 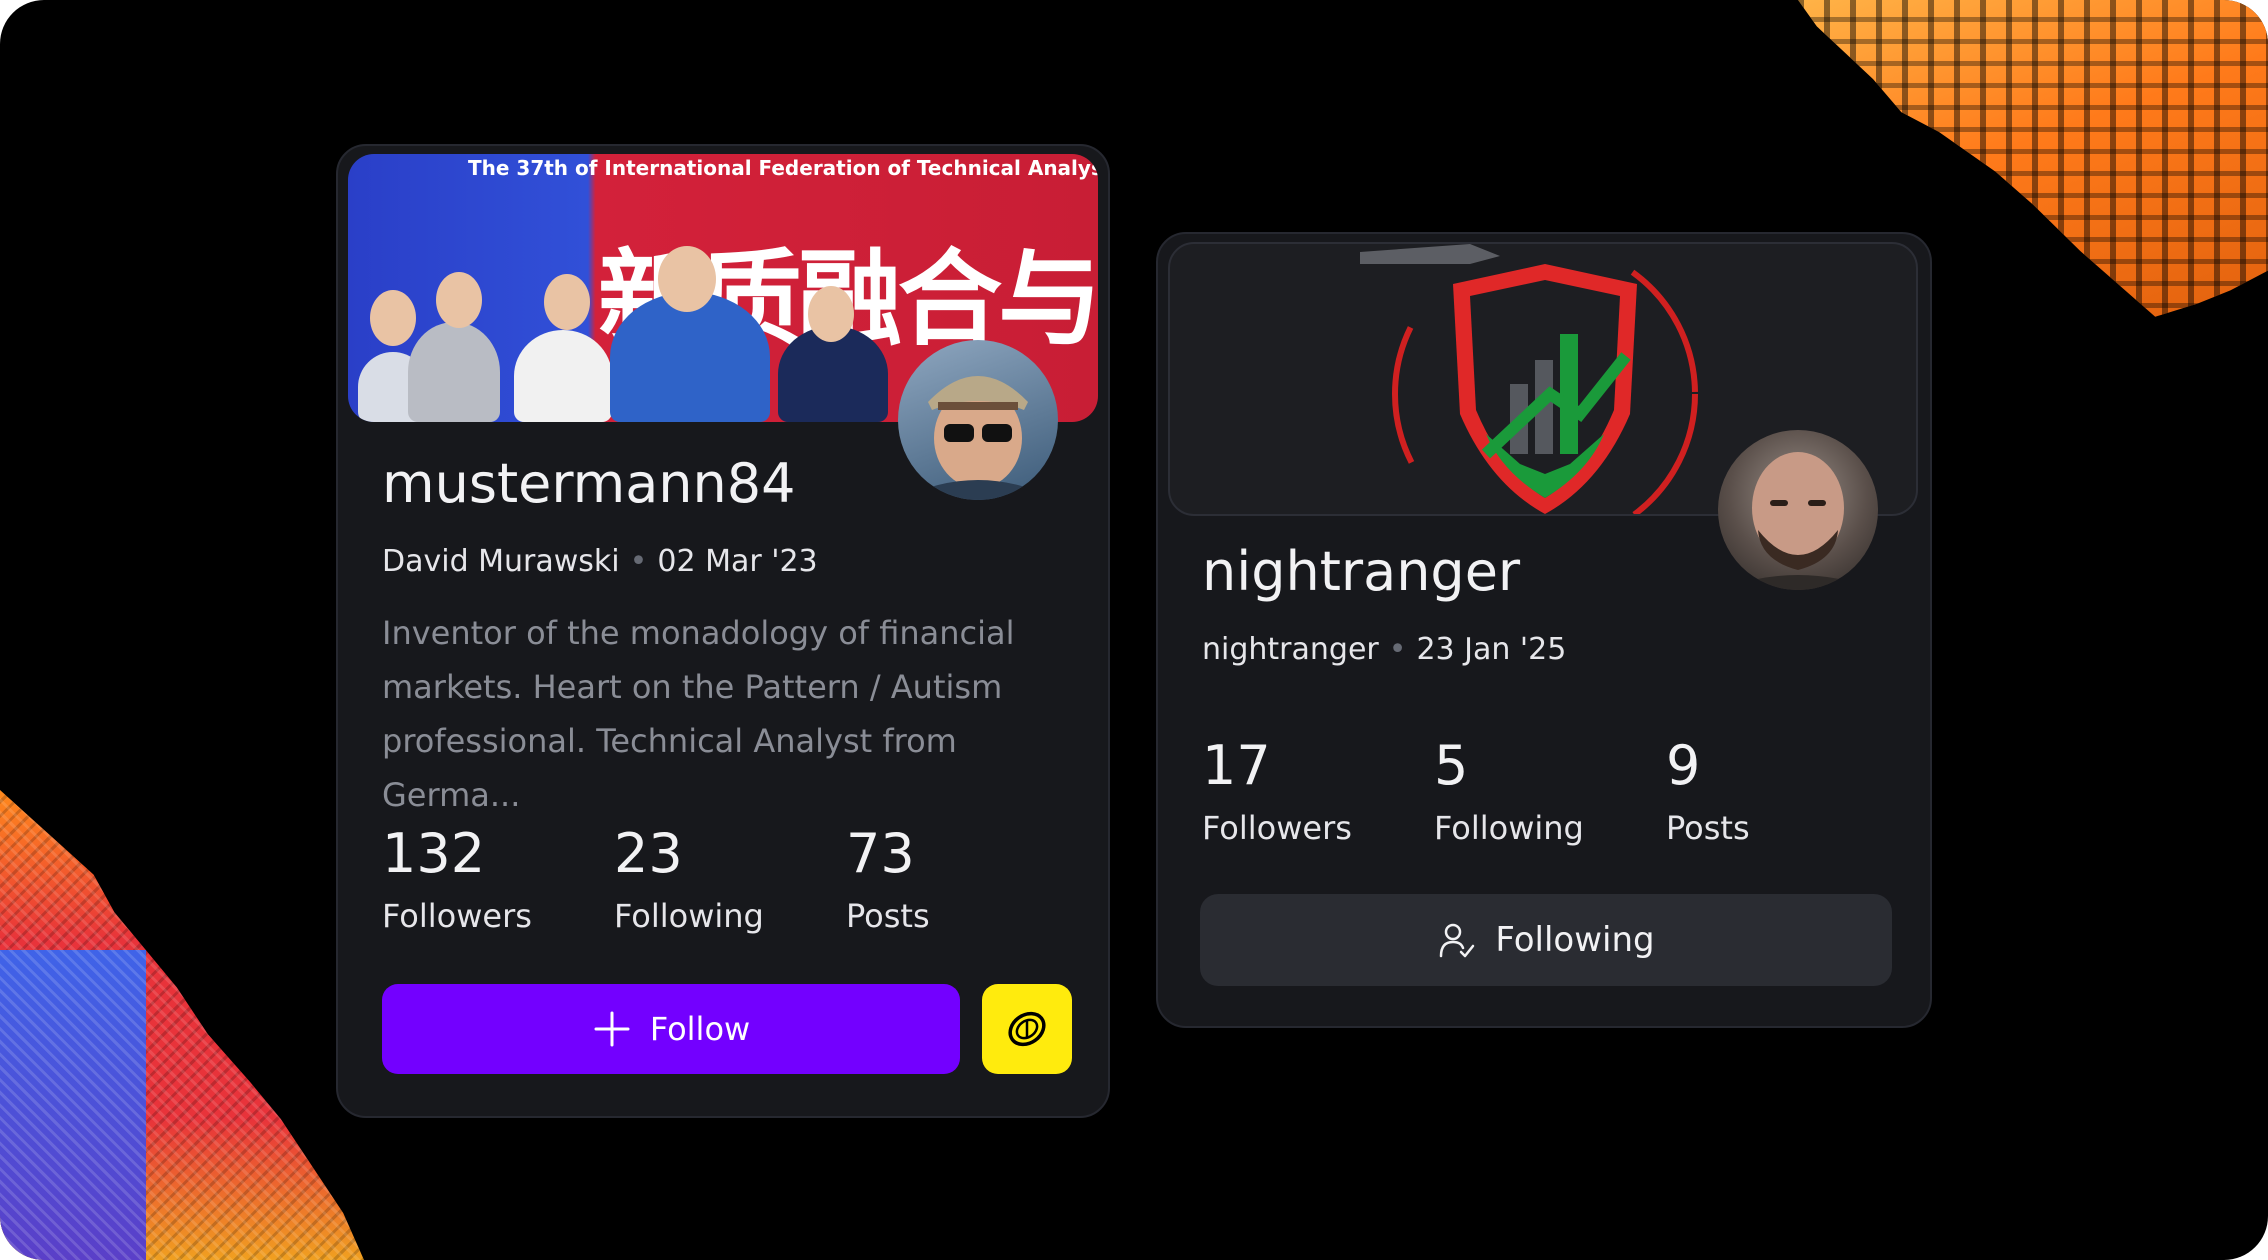 I want to click on user-check-icon, so click(x=1457, y=940).